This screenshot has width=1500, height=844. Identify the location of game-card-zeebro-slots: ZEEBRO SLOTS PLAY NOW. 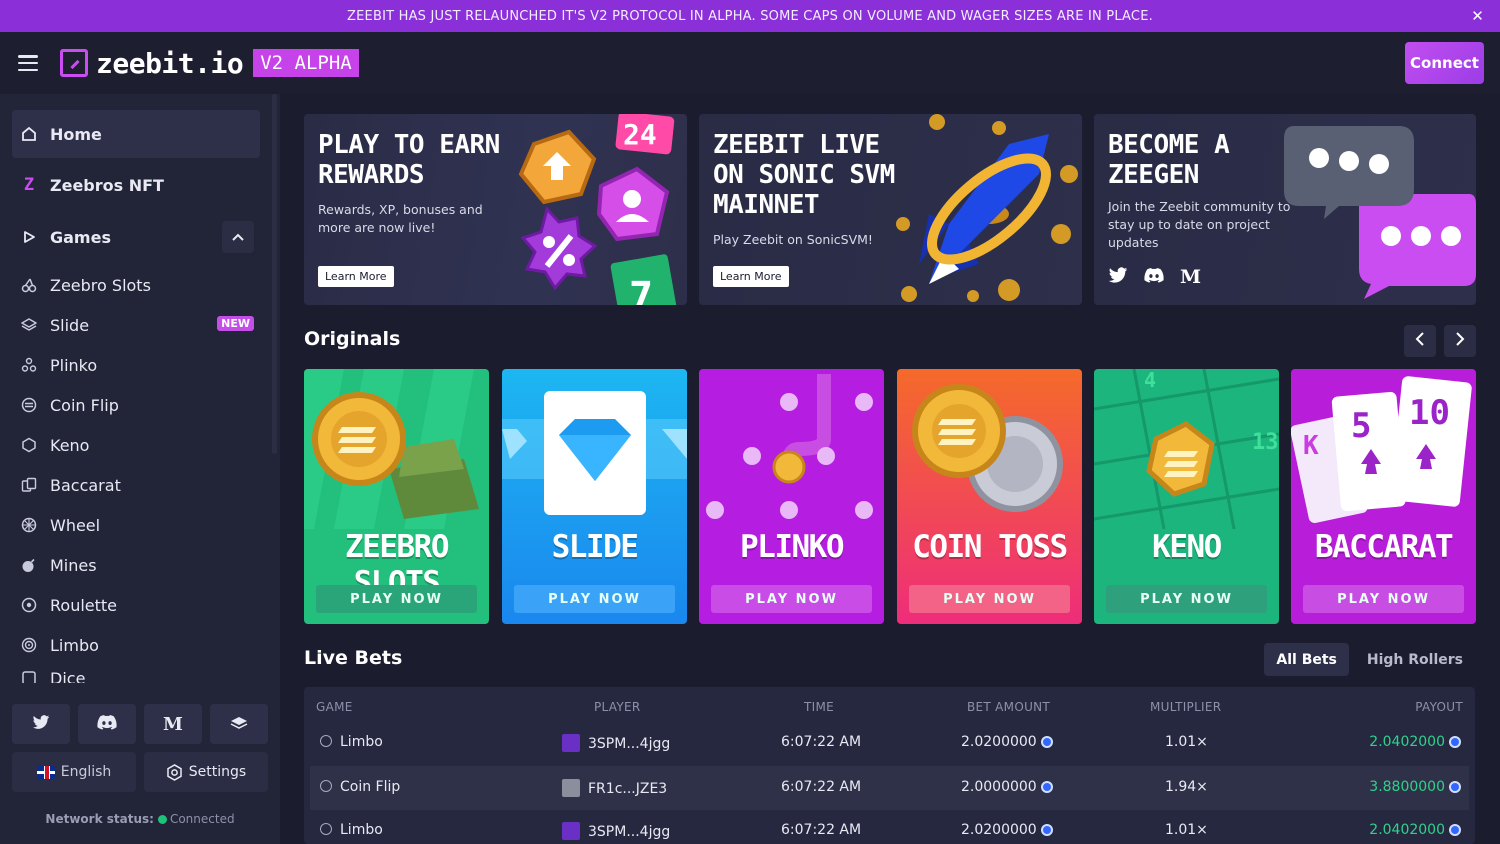
(396, 496).